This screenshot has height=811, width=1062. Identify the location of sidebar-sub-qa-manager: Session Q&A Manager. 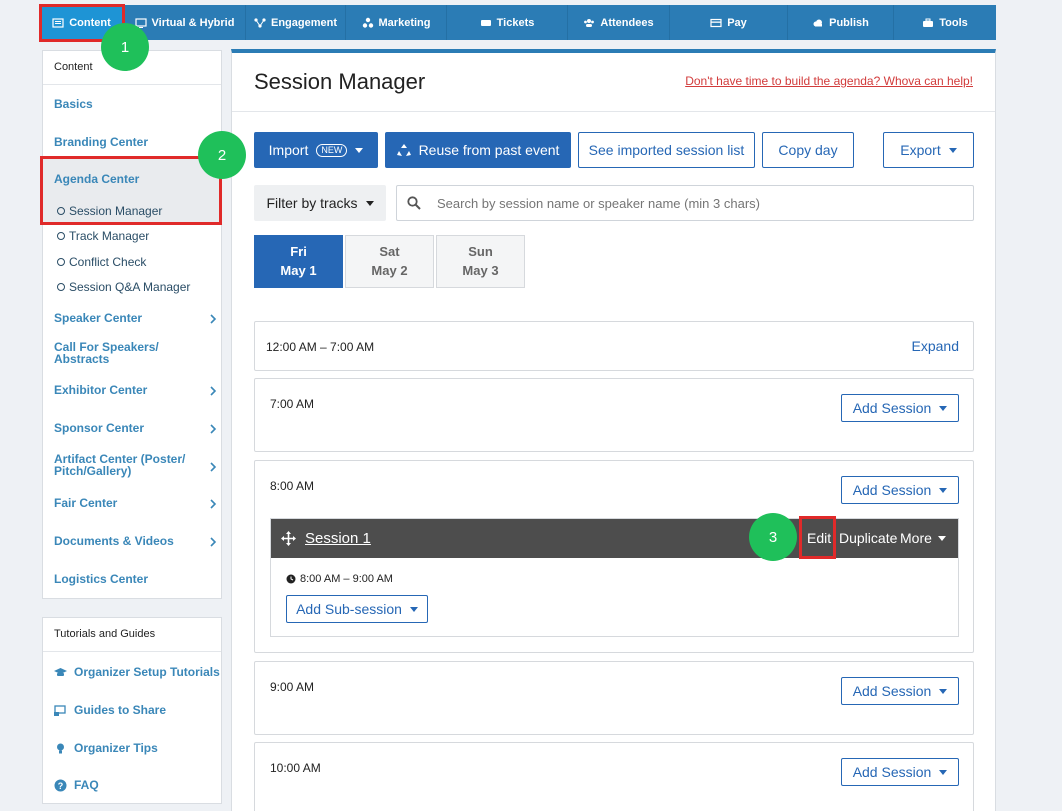
(123, 287).